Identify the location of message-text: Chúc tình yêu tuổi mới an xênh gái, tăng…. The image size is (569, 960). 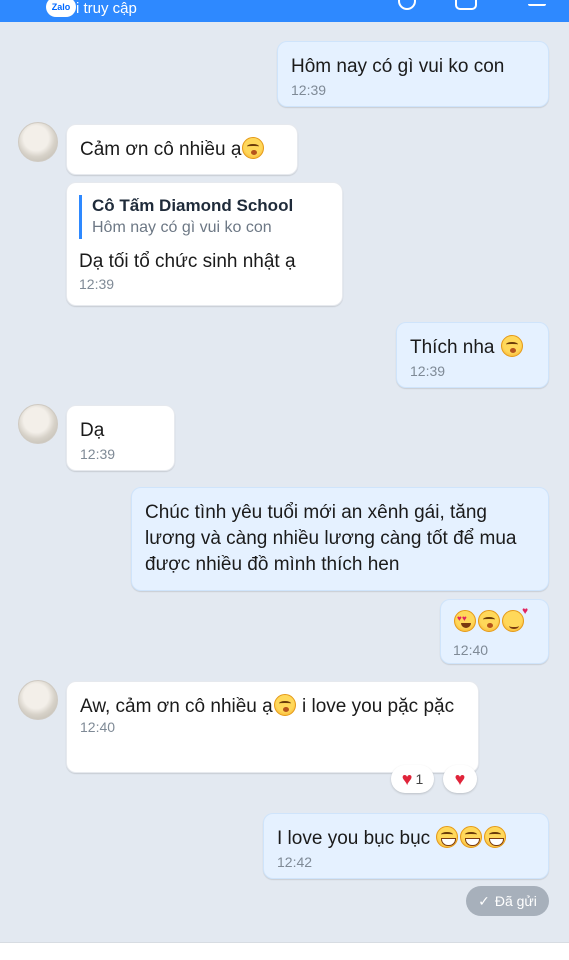
(331, 538).